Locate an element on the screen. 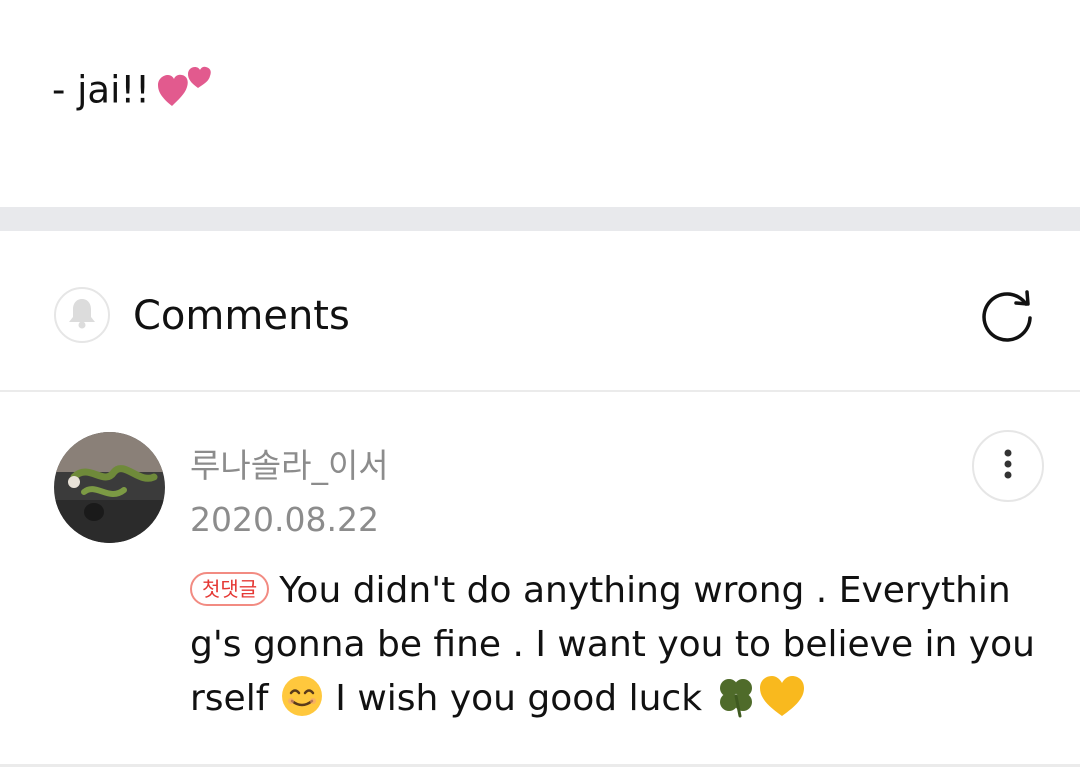  first-comment-badge: 첫댓글 is located at coordinates (230, 589).